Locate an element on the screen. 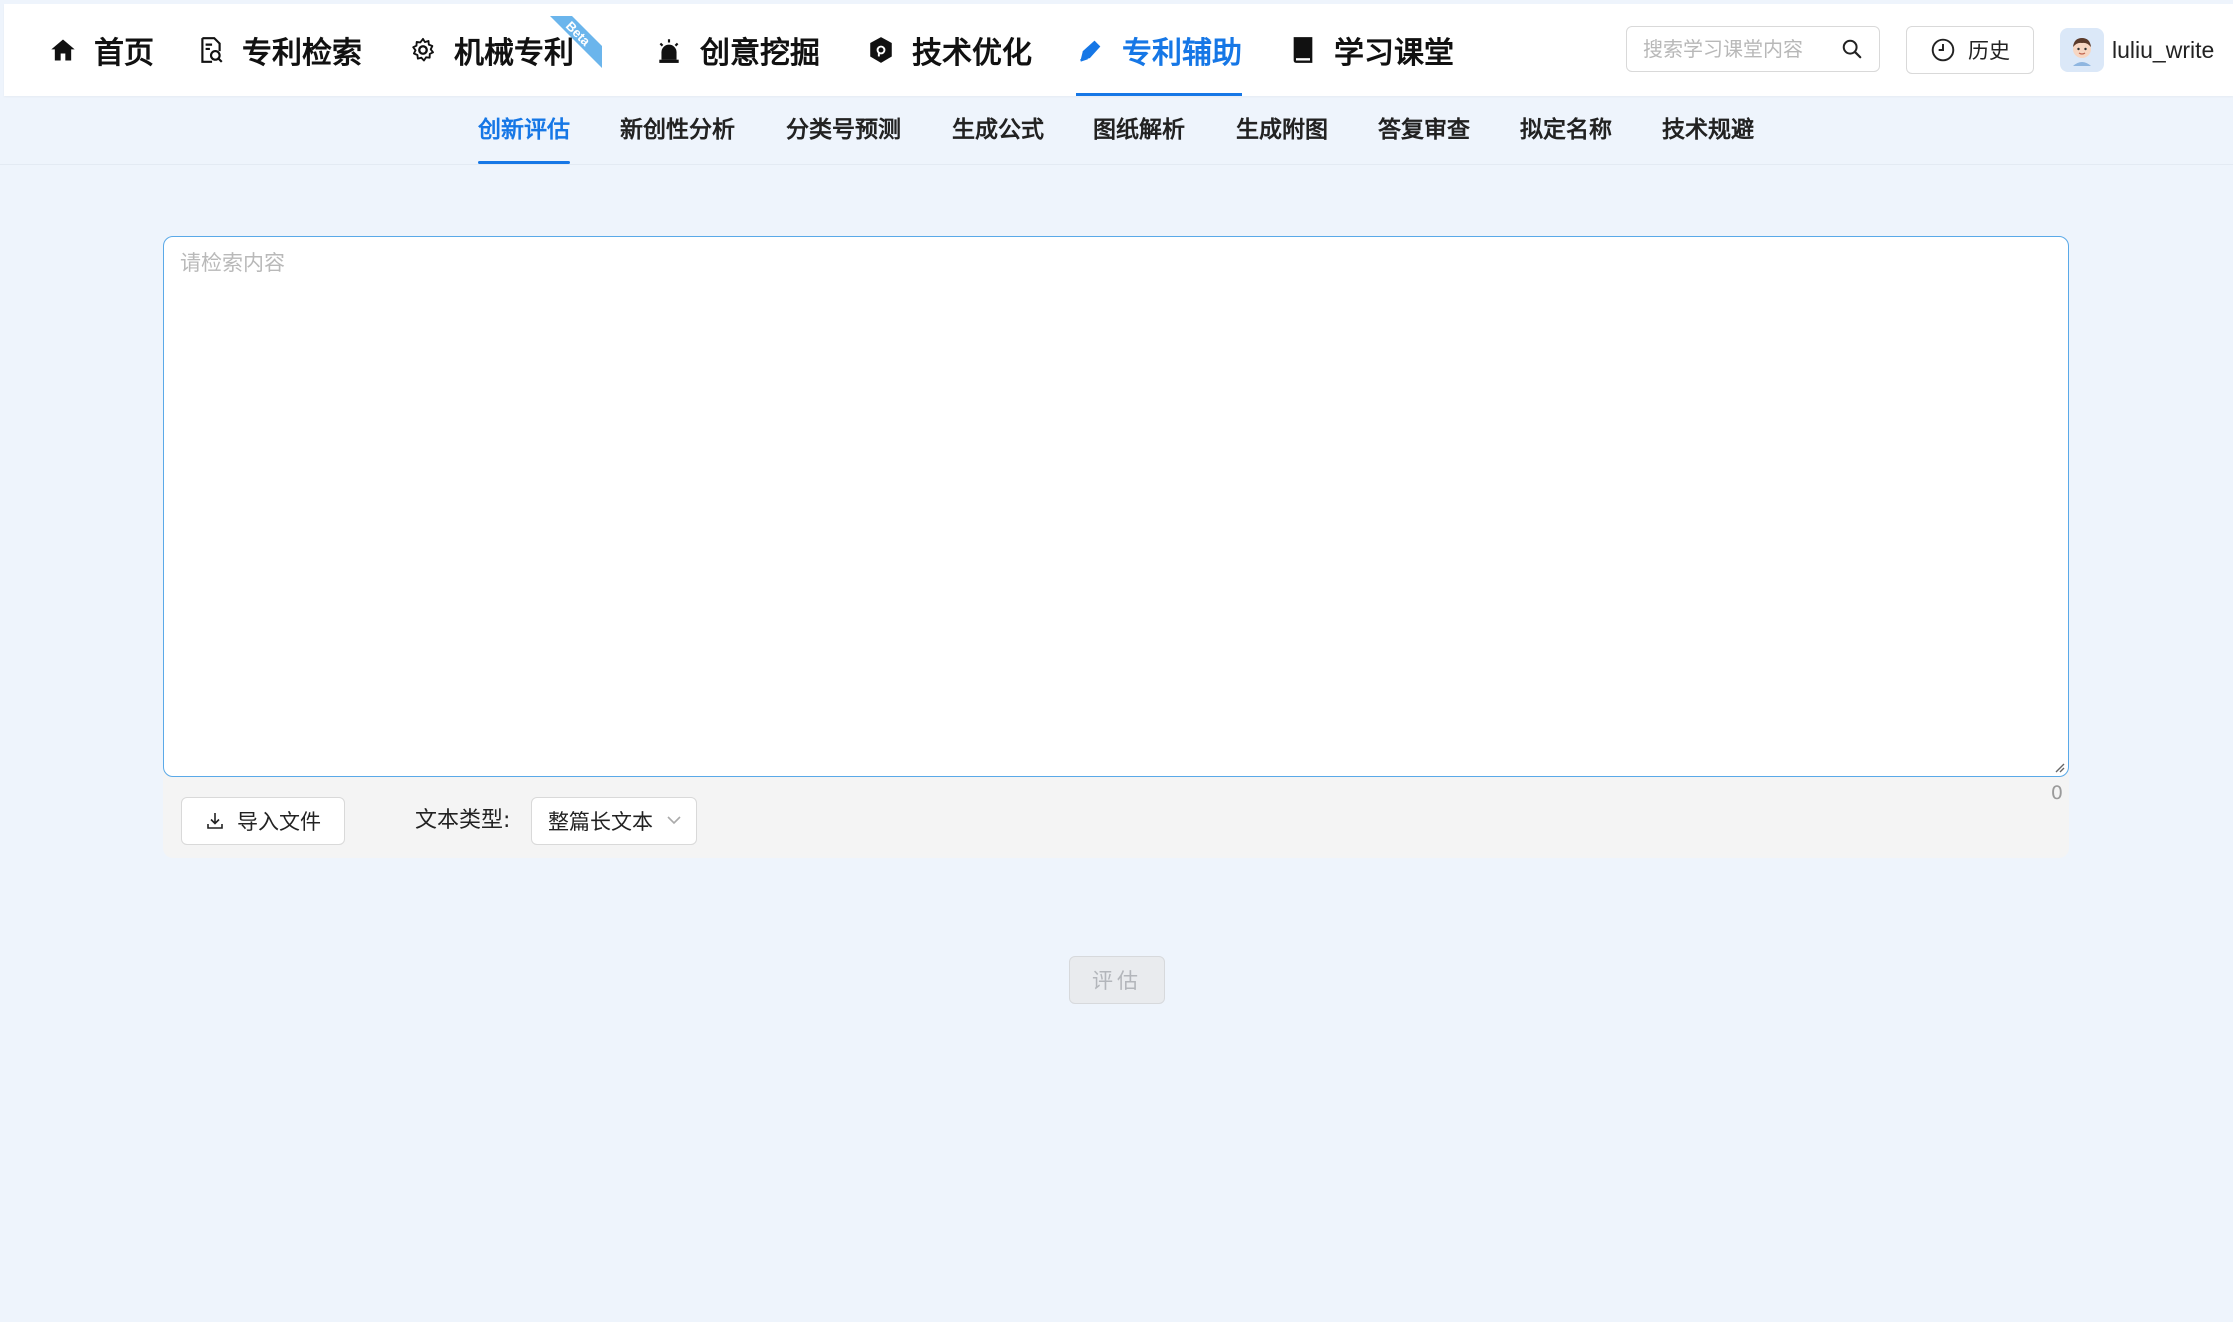  resize-handle-icon is located at coordinates (2059, 767).